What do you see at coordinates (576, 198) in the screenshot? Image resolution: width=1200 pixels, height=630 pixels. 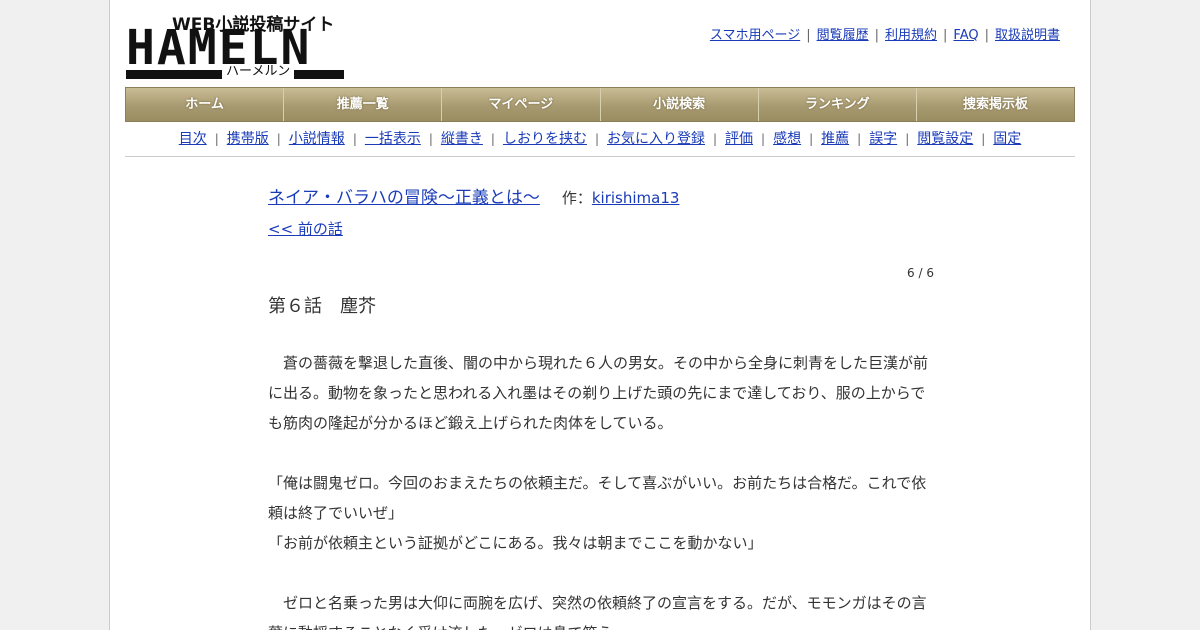 I see `author-label: 作：` at bounding box center [576, 198].